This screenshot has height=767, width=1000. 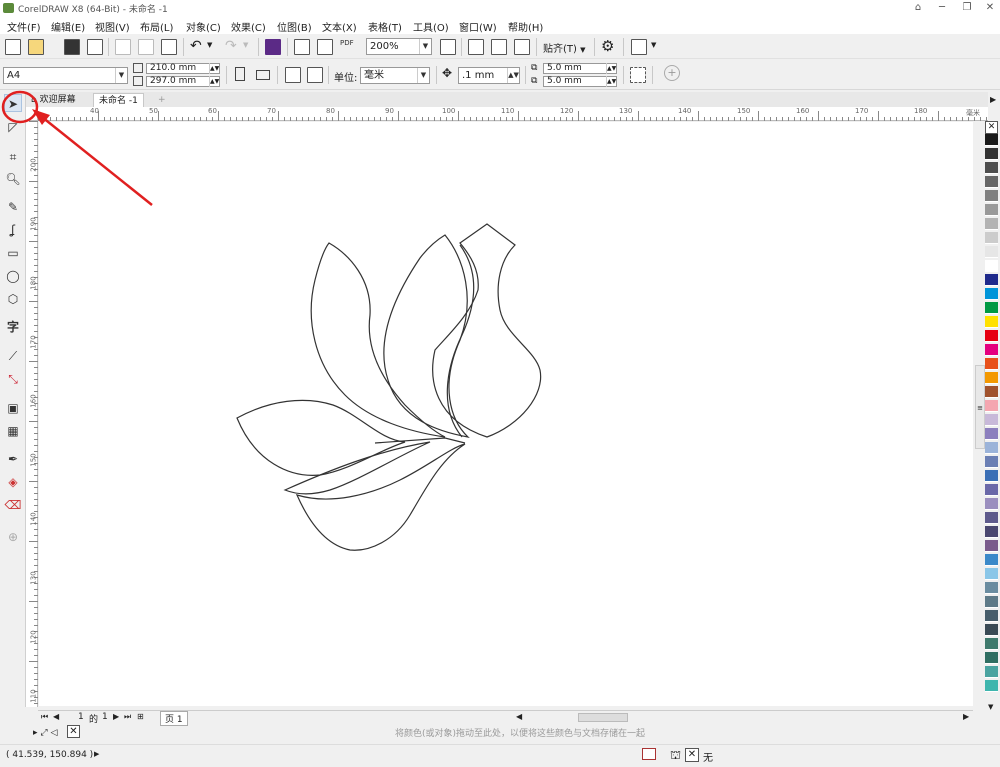 I want to click on print-icon, so click(x=95, y=47).